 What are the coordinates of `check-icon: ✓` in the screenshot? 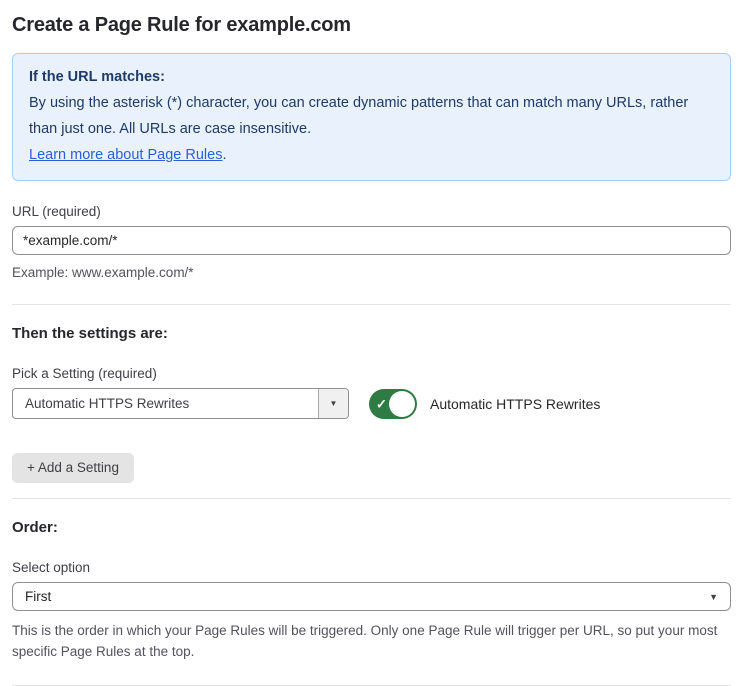 It's located at (381, 403).